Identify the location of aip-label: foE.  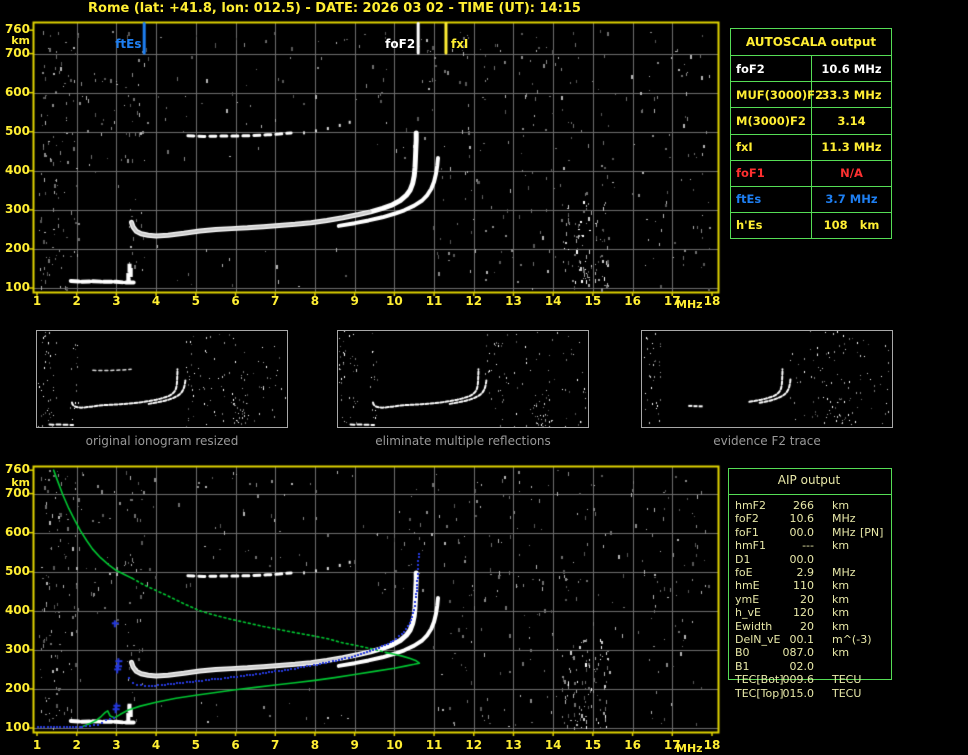
(744, 572).